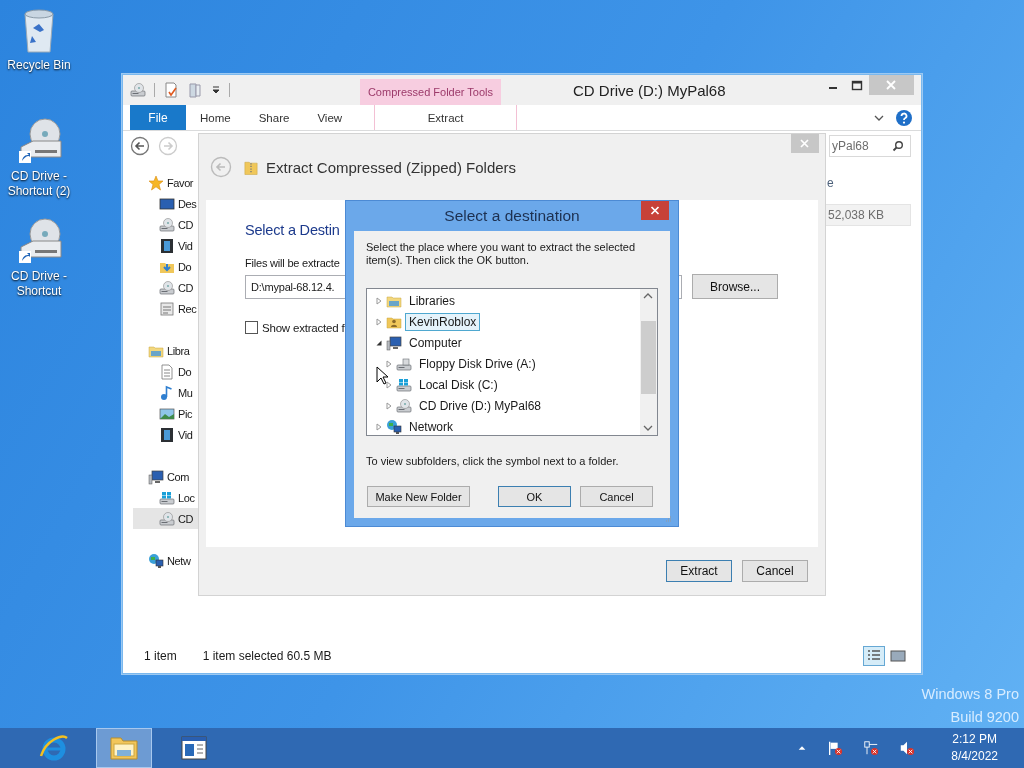 This screenshot has width=1024, height=768. I want to click on tree-item: KevinRoblox, so click(443, 321).